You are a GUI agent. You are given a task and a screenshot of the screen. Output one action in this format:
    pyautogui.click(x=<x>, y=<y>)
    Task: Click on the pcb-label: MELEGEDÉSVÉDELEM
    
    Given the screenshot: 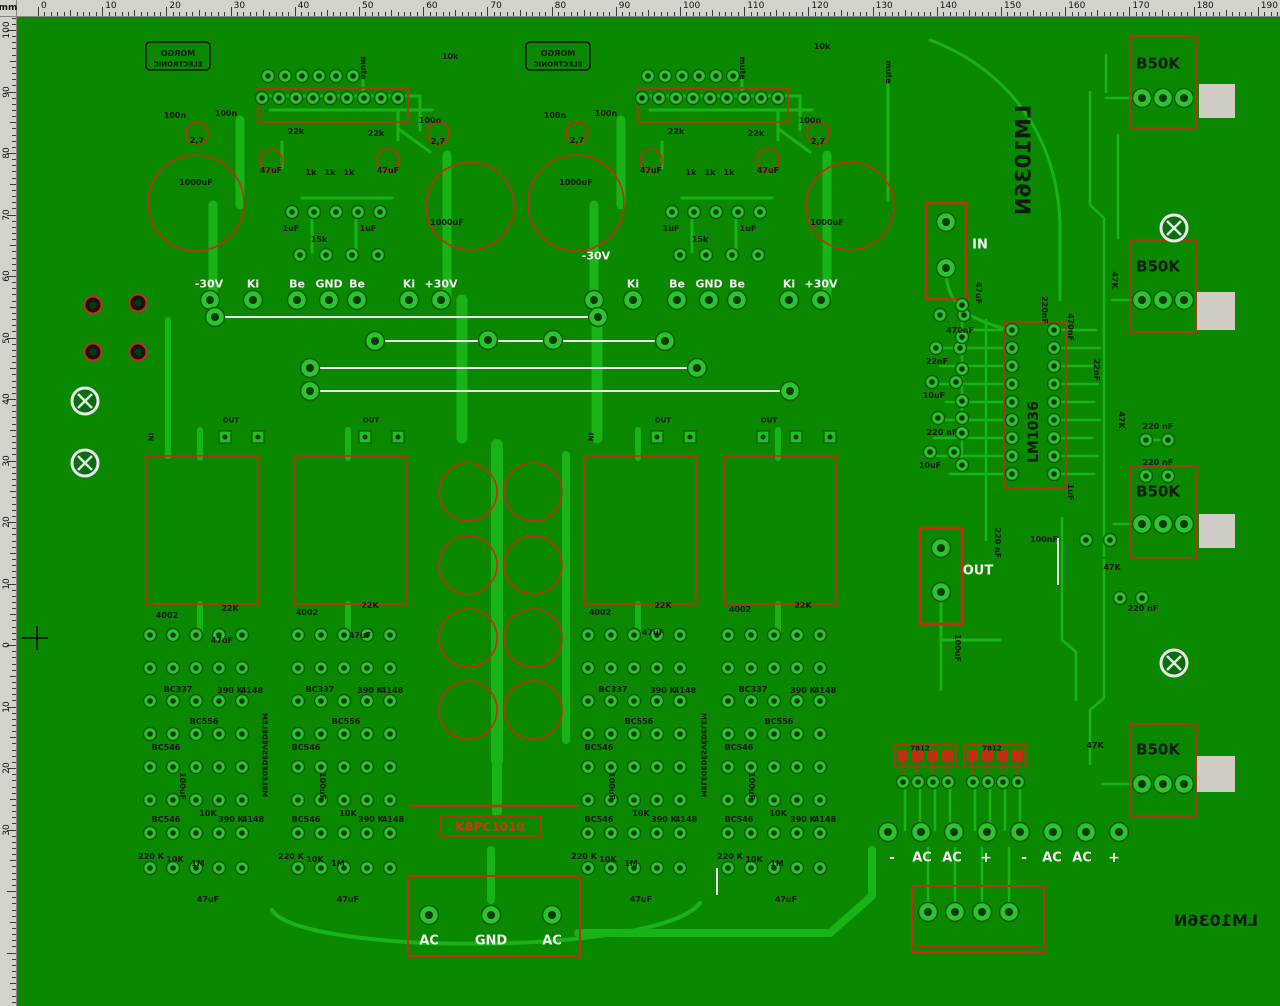 What is the action you would take?
    pyautogui.click(x=265, y=755)
    